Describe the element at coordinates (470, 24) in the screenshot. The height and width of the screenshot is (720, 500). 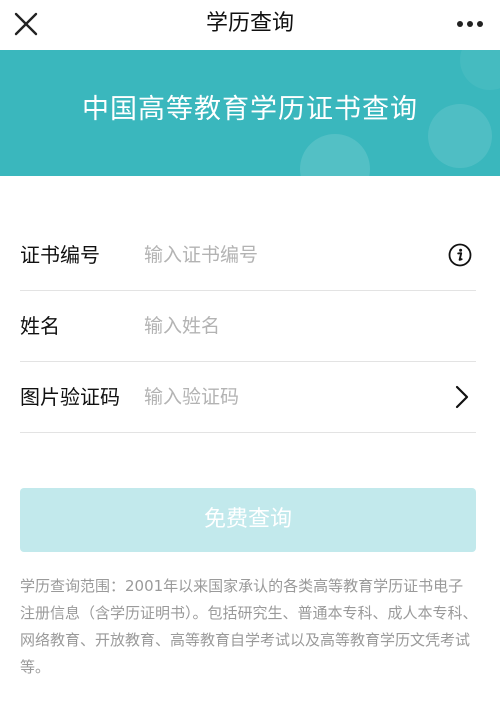
I see `more-icon` at that location.